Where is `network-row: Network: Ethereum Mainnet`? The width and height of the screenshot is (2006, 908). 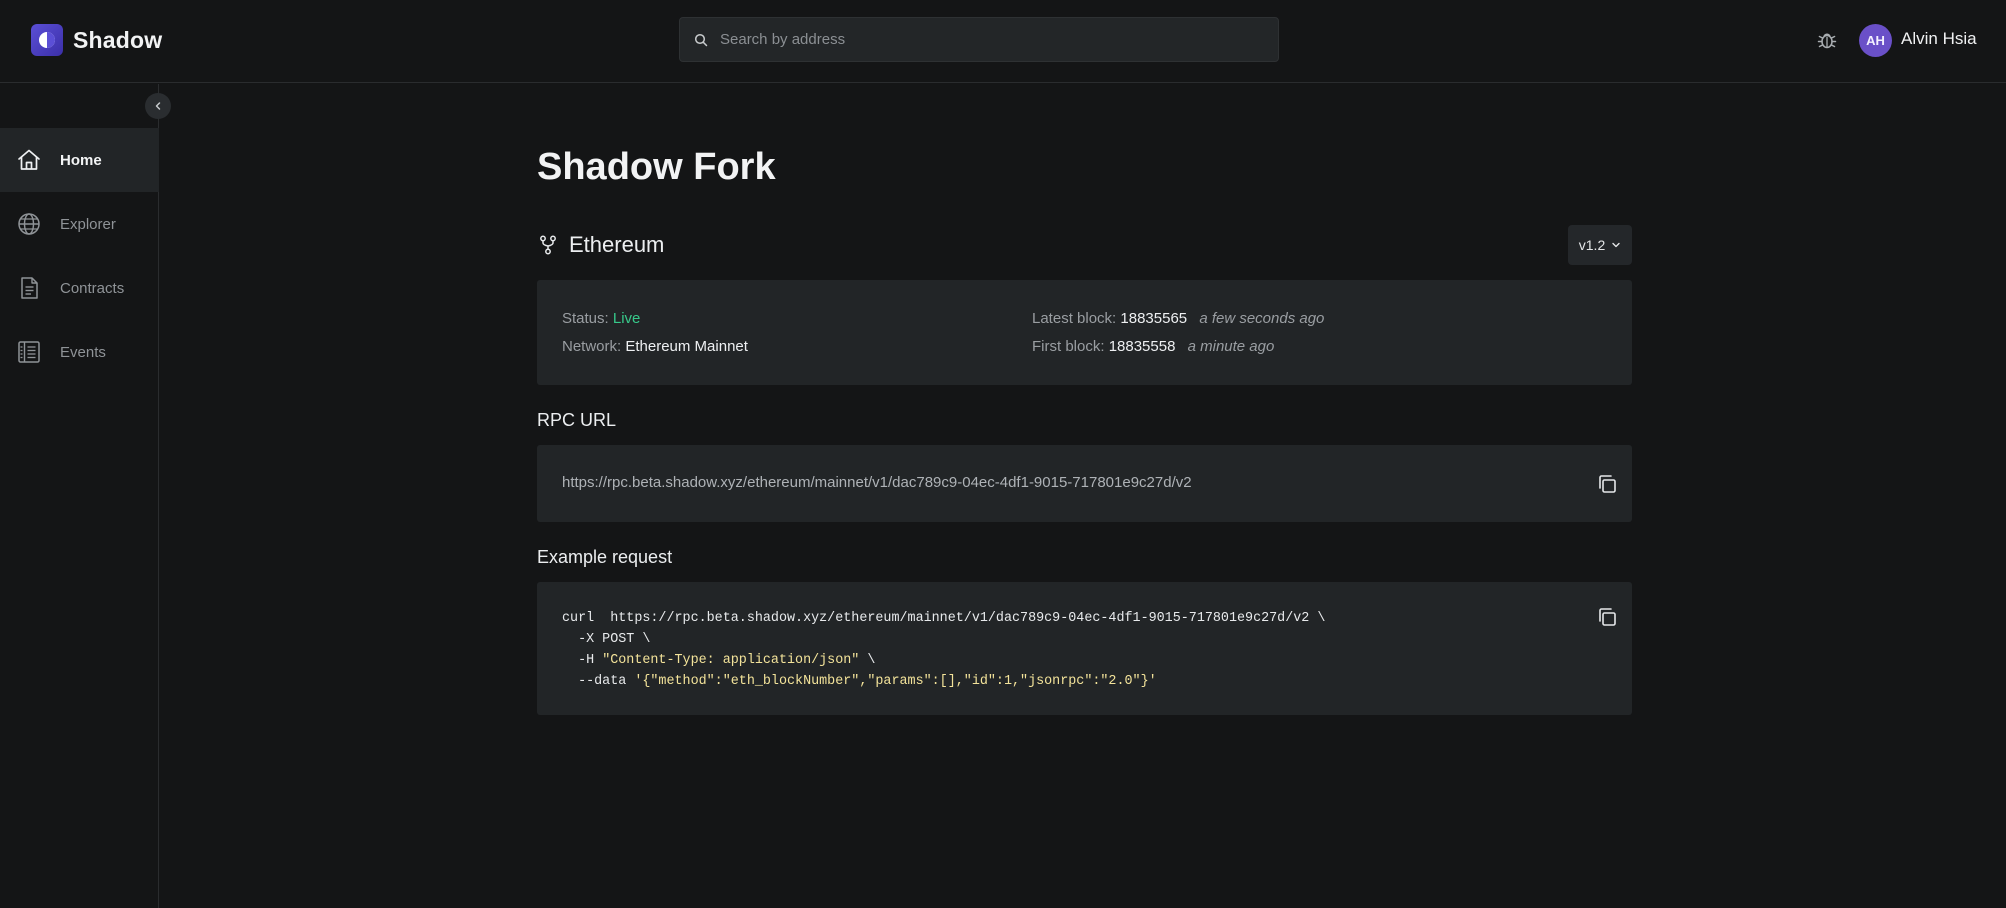 network-row: Network: Ethereum Mainnet is located at coordinates (655, 346).